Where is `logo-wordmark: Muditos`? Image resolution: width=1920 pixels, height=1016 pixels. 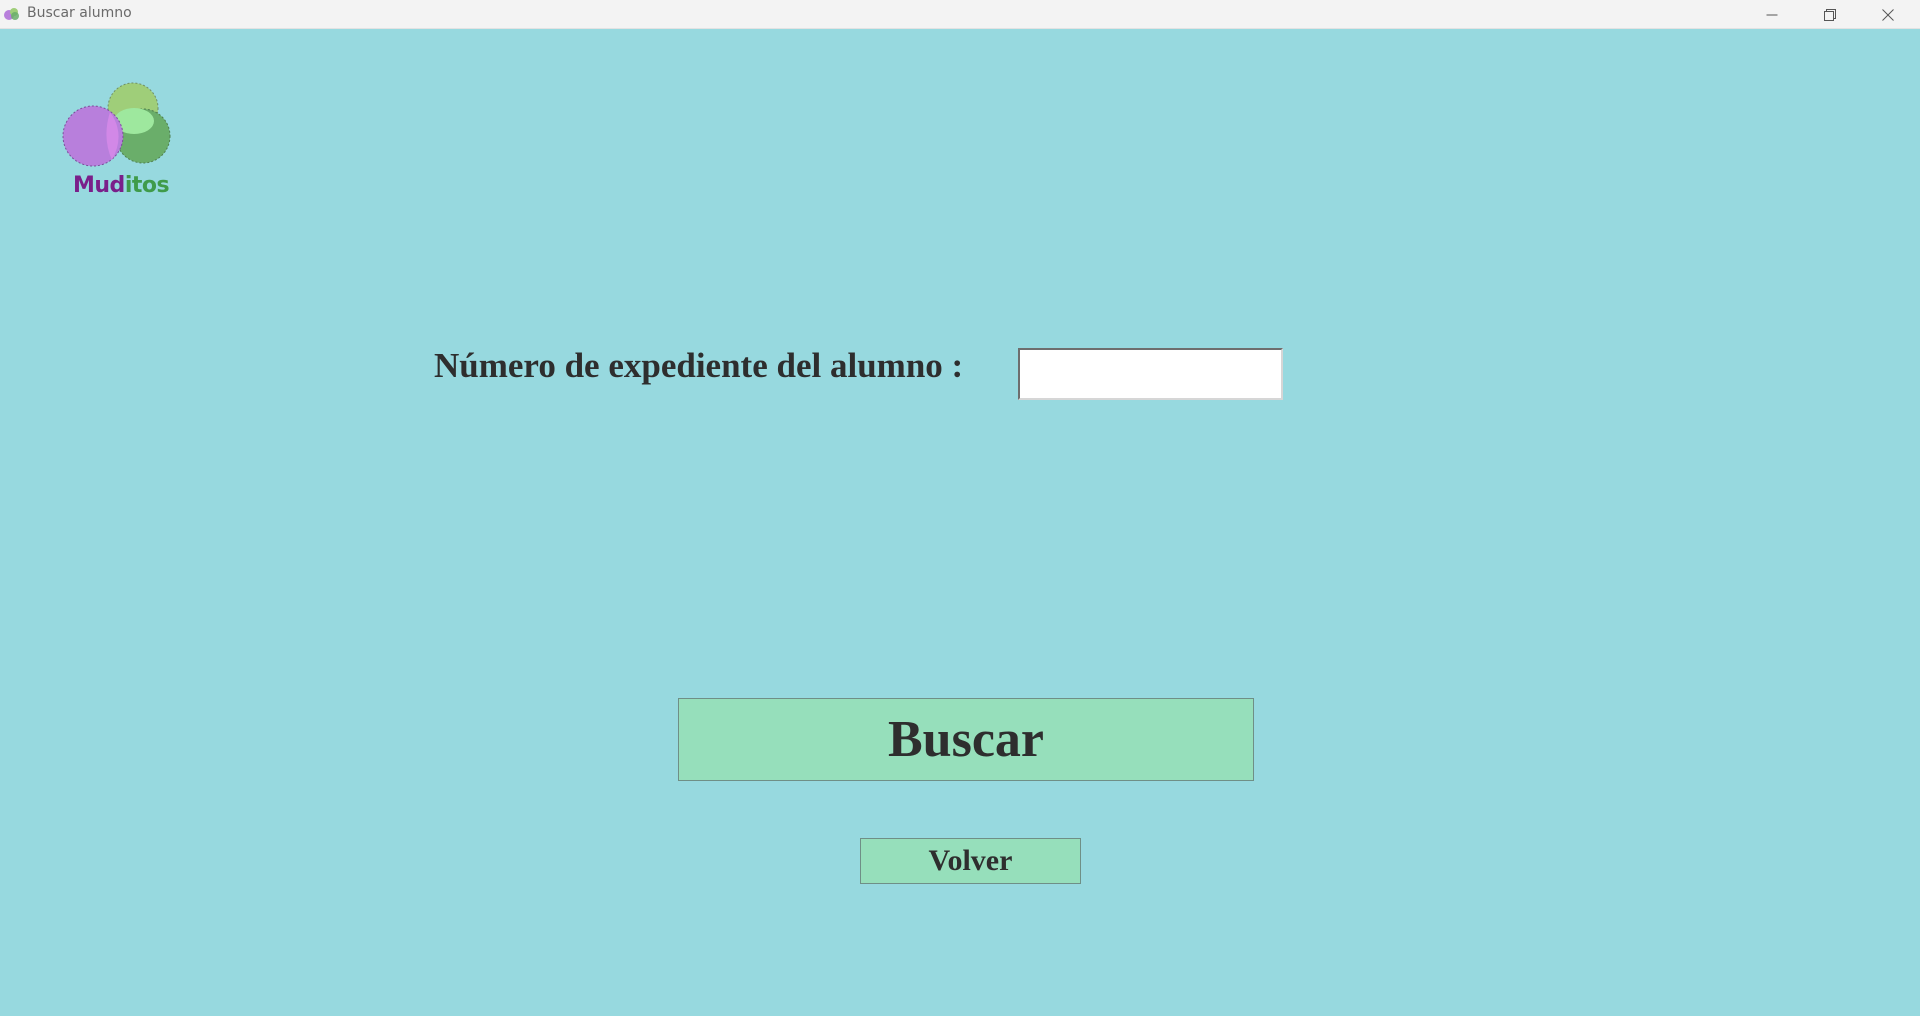
logo-wordmark: Muditos is located at coordinates (121, 185).